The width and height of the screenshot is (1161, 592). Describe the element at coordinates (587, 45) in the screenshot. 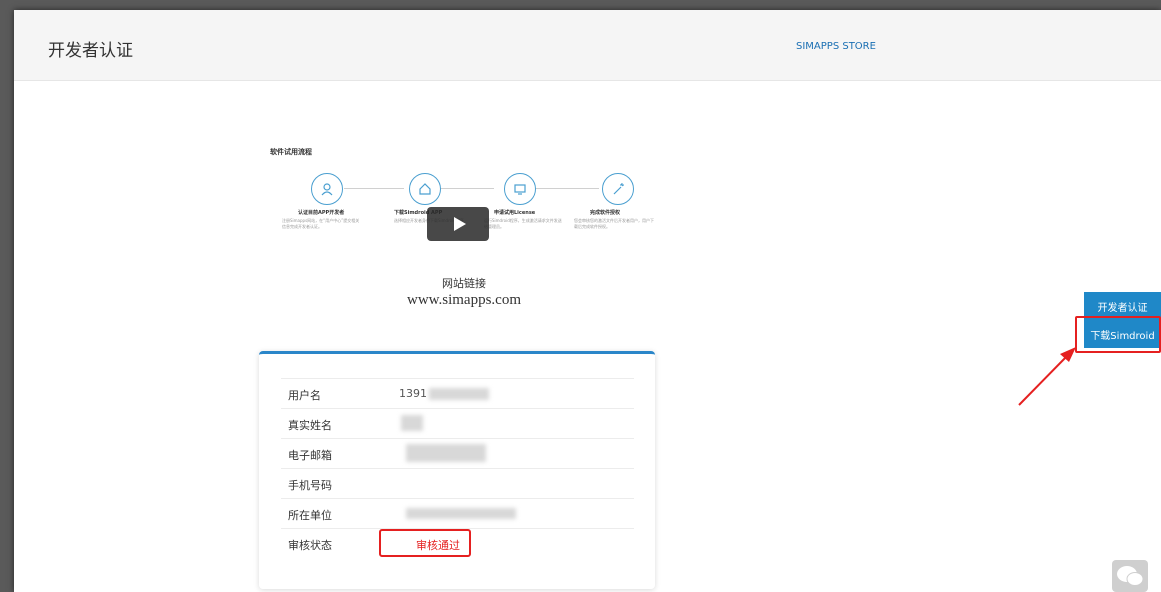

I see `header-bar: 开发者认证 SIMAPPS STORE` at that location.